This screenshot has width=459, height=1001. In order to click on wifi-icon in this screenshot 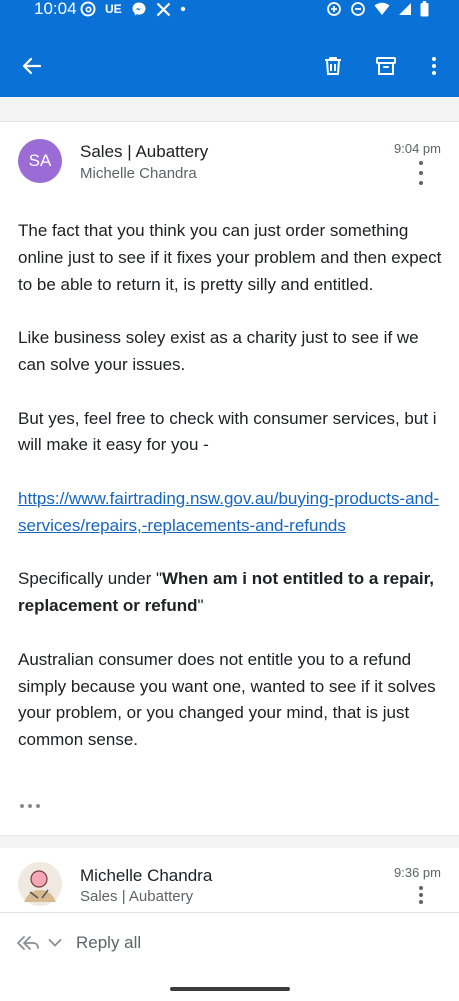, I will do `click(382, 8)`.